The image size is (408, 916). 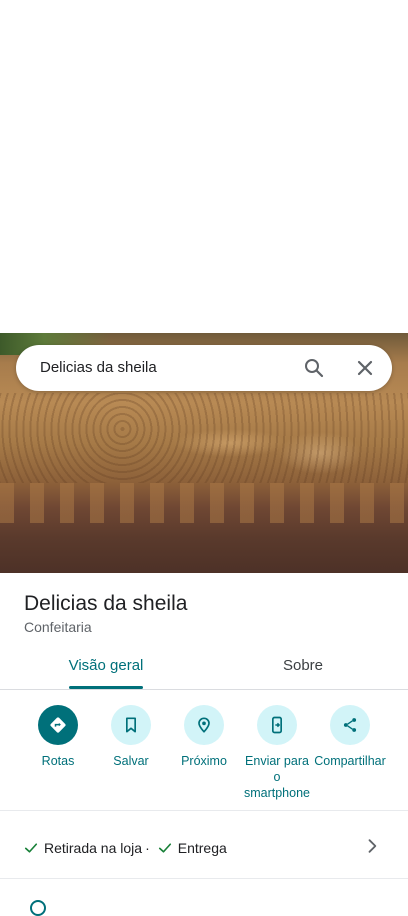 I want to click on place-title: Delicias da sheila, so click(x=106, y=603).